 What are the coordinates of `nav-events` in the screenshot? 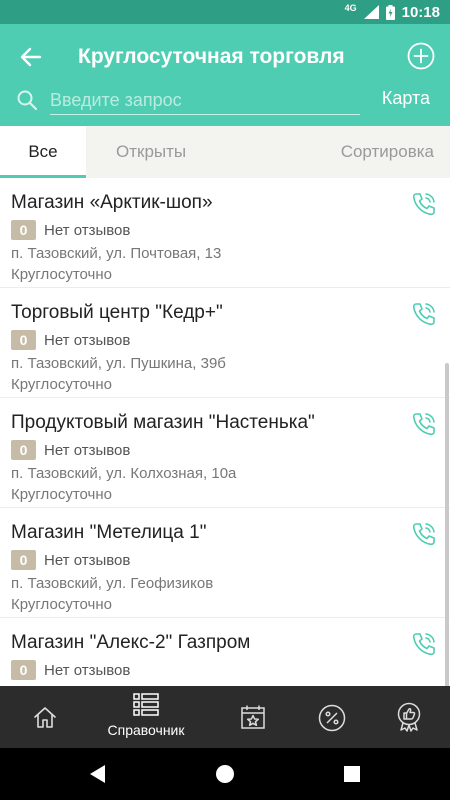 It's located at (253, 717).